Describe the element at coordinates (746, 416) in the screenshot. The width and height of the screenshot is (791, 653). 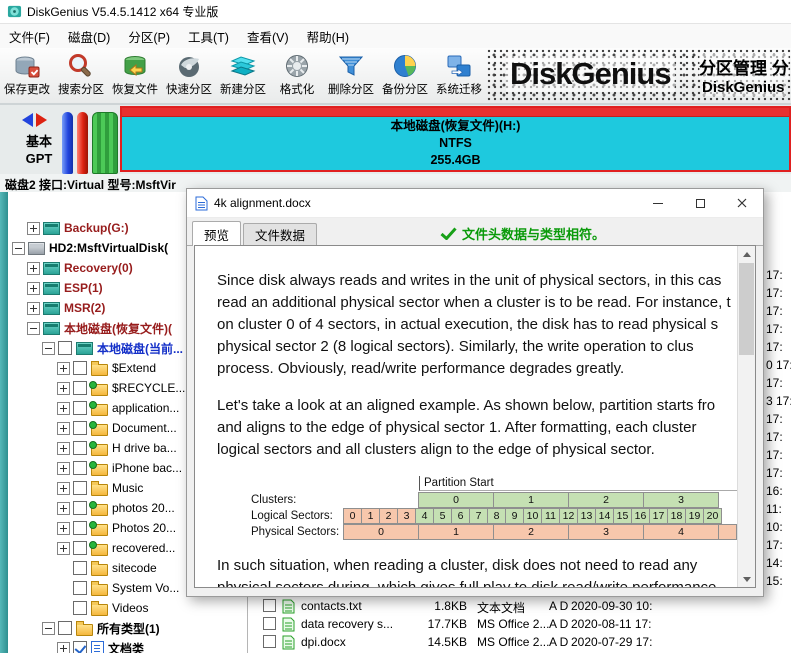
I see `preview-scrollbar` at that location.